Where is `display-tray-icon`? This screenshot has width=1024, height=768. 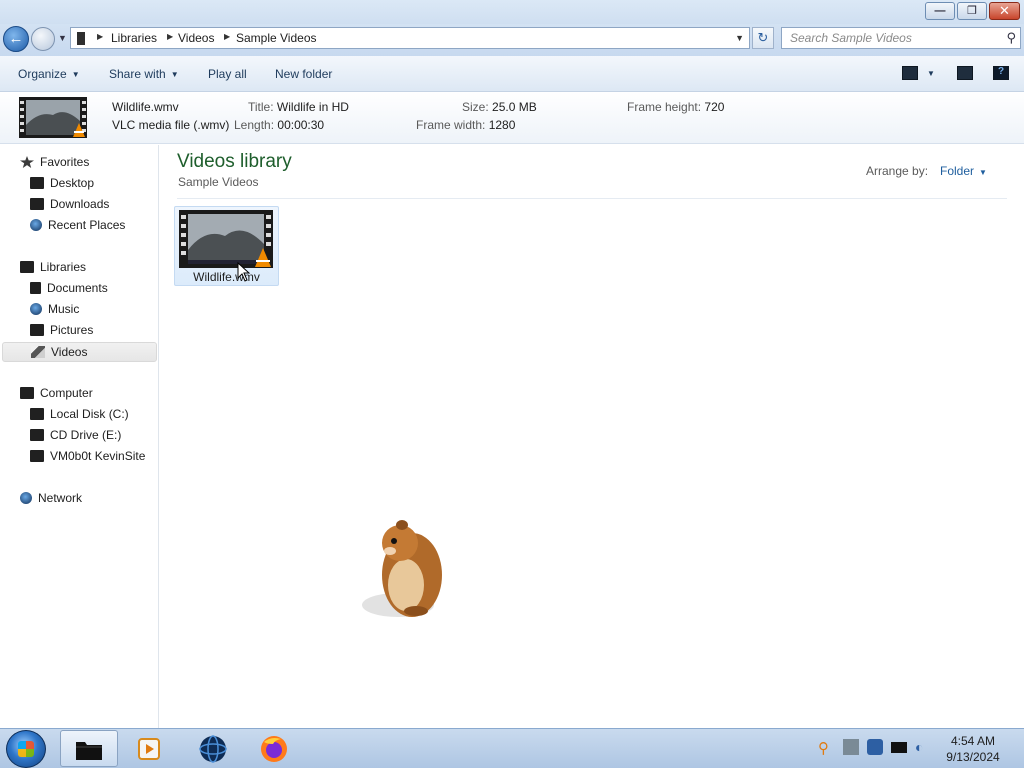 display-tray-icon is located at coordinates (899, 747).